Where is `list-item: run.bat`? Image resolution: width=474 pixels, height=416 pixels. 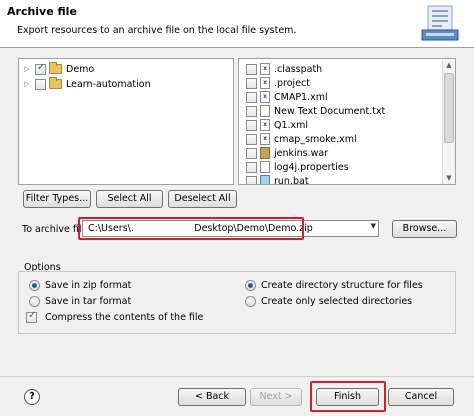 list-item: run.bat is located at coordinates (276, 179).